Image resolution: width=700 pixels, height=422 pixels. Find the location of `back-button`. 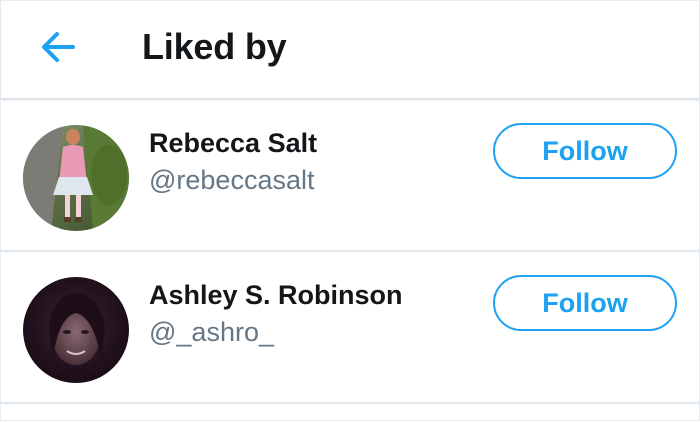

back-button is located at coordinates (59, 49).